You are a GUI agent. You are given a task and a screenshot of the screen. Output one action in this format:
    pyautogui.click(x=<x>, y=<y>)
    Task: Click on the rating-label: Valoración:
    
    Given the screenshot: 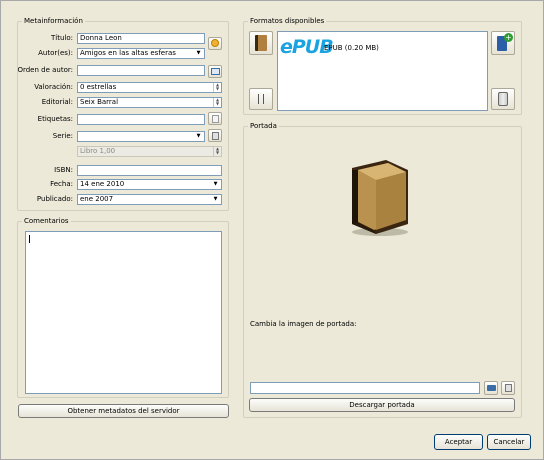 What is the action you would take?
    pyautogui.click(x=53, y=87)
    